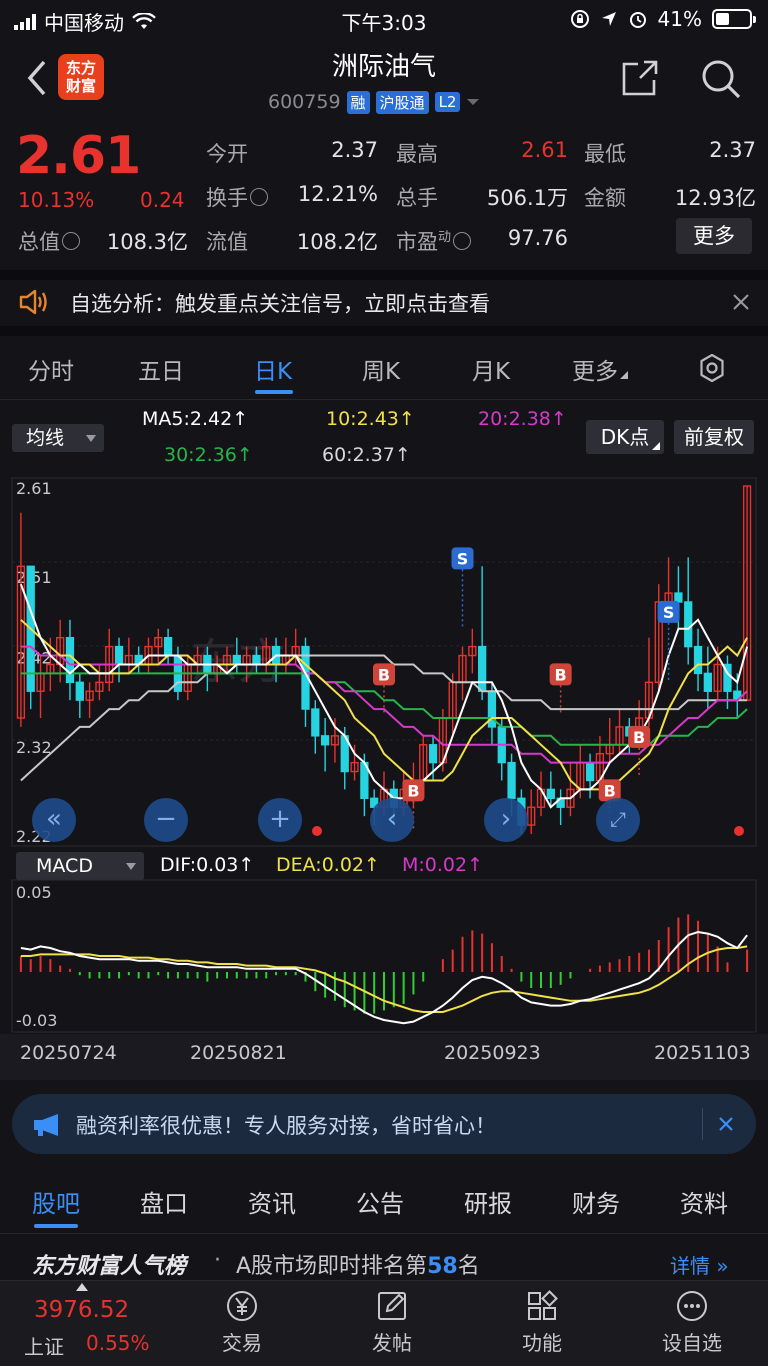 Image resolution: width=768 pixels, height=1366 pixels. Describe the element at coordinates (242, 1322) in the screenshot. I see `nav-trade: 交易` at that location.